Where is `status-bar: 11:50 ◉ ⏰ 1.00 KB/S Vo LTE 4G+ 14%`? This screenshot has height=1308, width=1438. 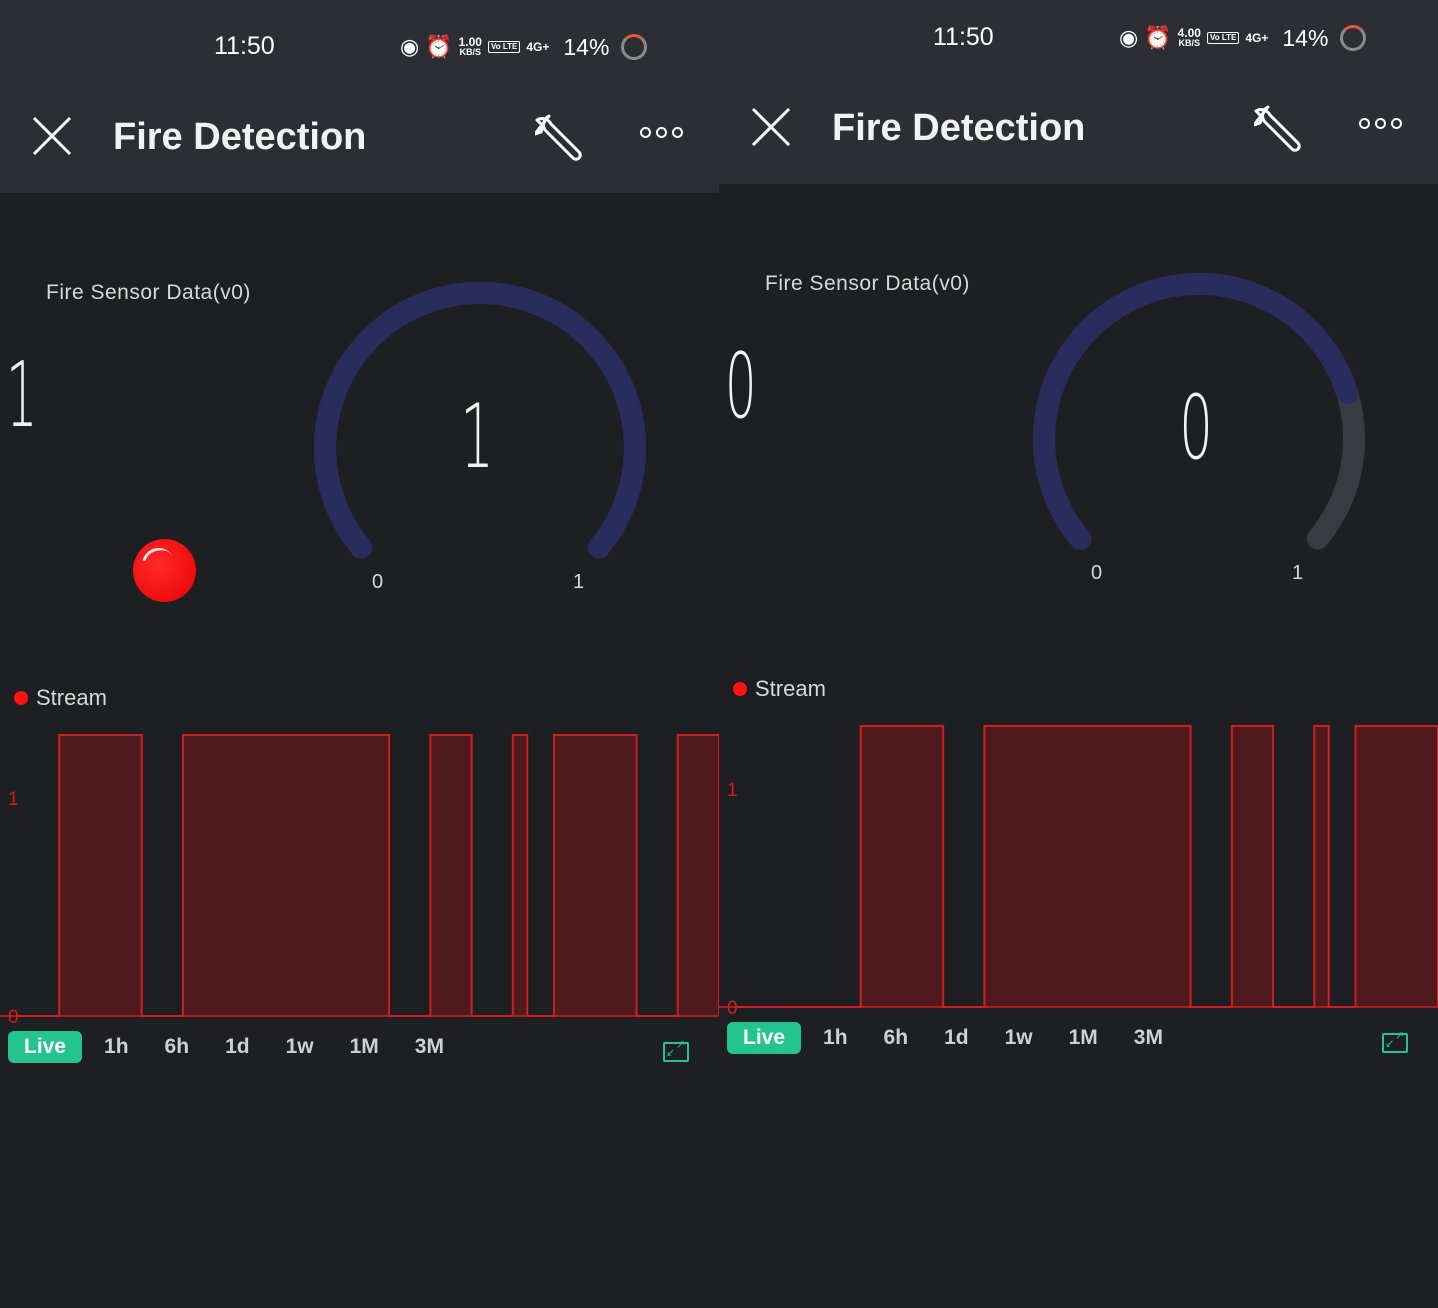 status-bar: 11:50 ◉ ⏰ 1.00 KB/S Vo LTE 4G+ 14% is located at coordinates (359, 43).